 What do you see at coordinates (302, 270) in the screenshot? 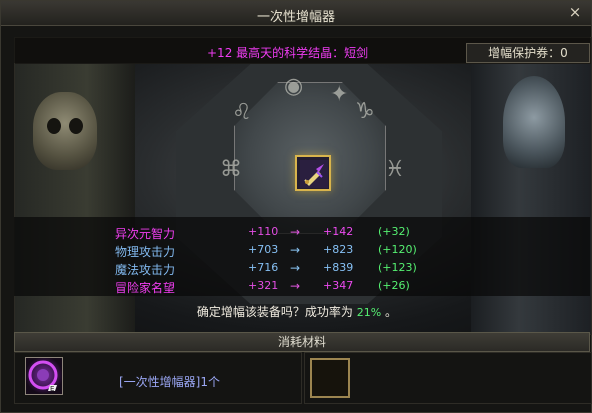
I see `stat-row-magic-attack: 魔法攻击力 +716 → +839 (+123)` at bounding box center [302, 270].